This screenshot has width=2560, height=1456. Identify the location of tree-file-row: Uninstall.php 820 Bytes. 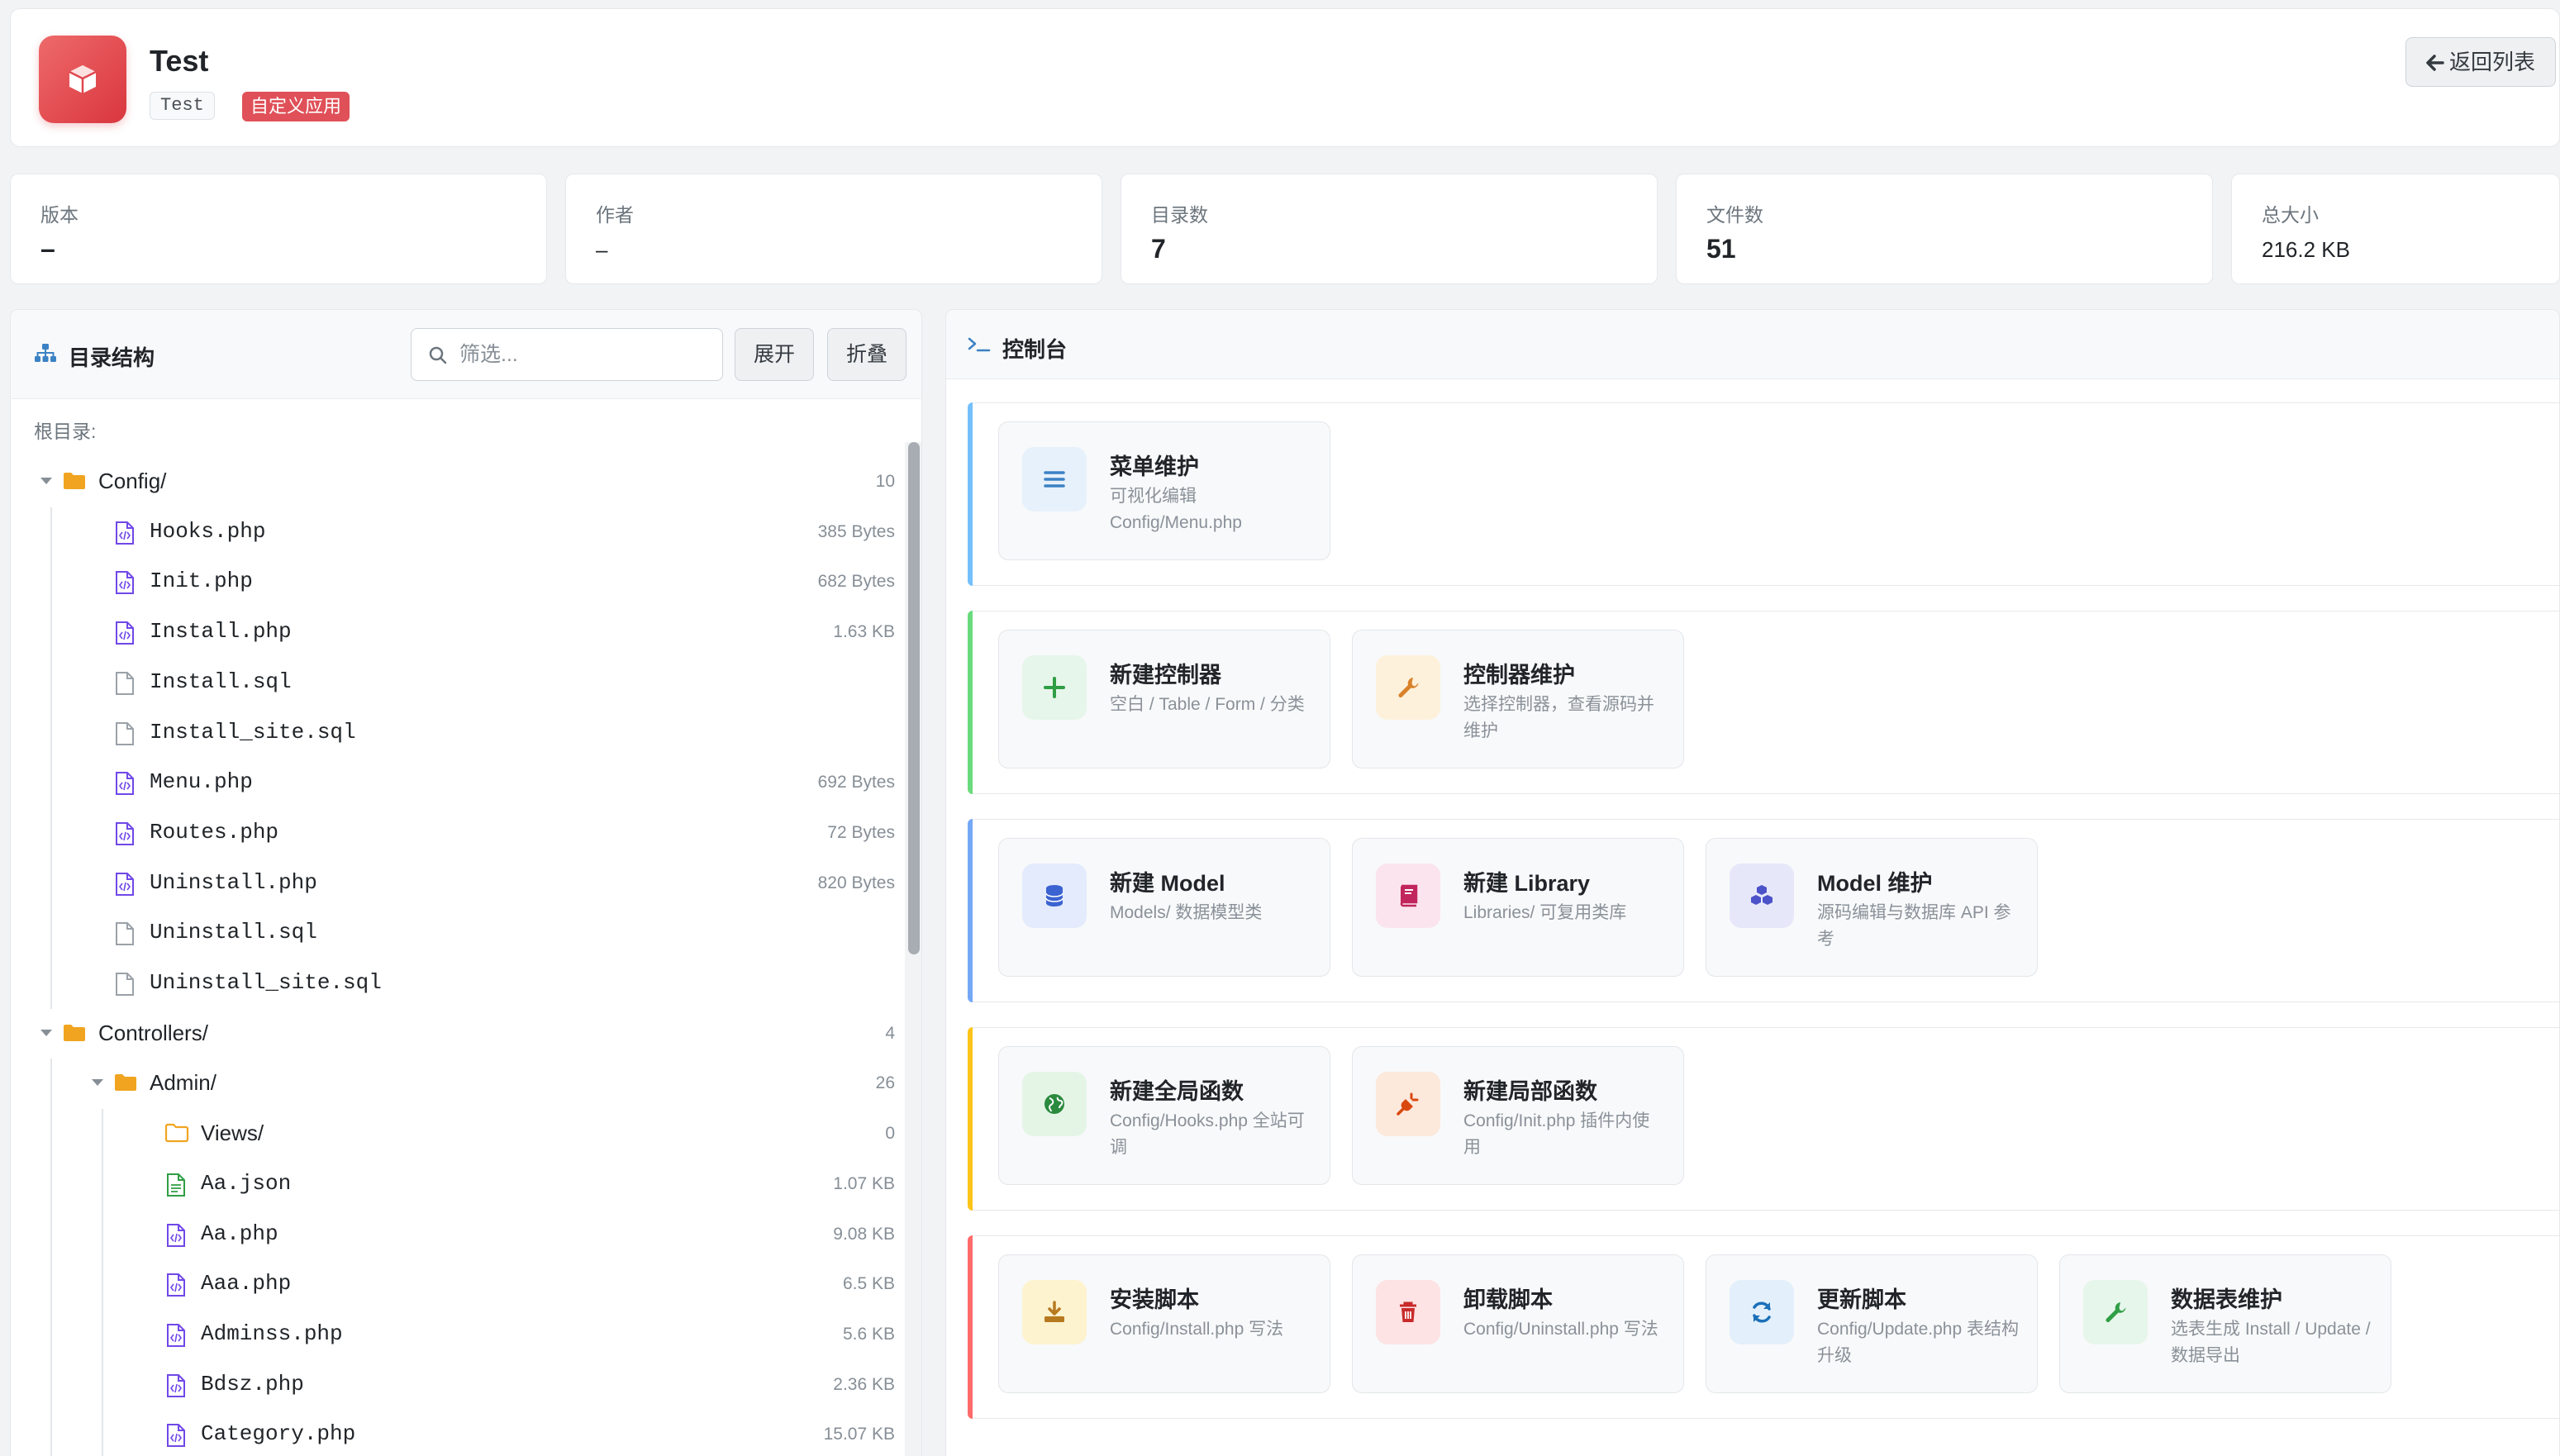
(453, 883).